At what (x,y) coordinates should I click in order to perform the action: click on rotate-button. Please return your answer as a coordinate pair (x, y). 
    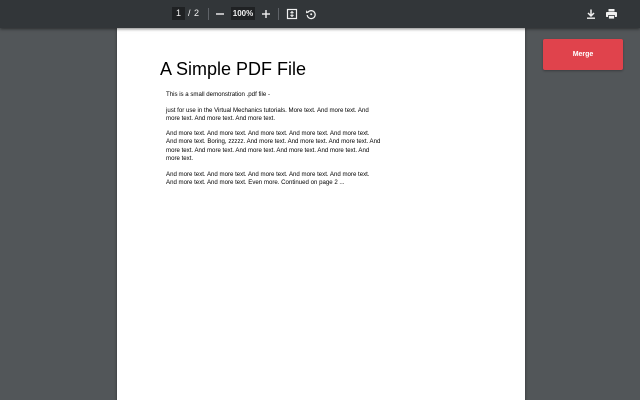
    Looking at the image, I should click on (311, 14).